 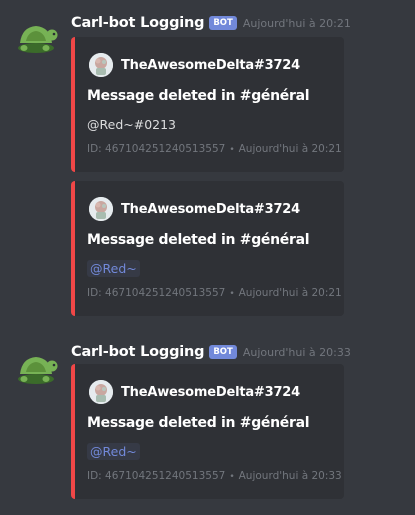 I want to click on message-timestamp: Aujourd'hui à 20:21, so click(x=297, y=23).